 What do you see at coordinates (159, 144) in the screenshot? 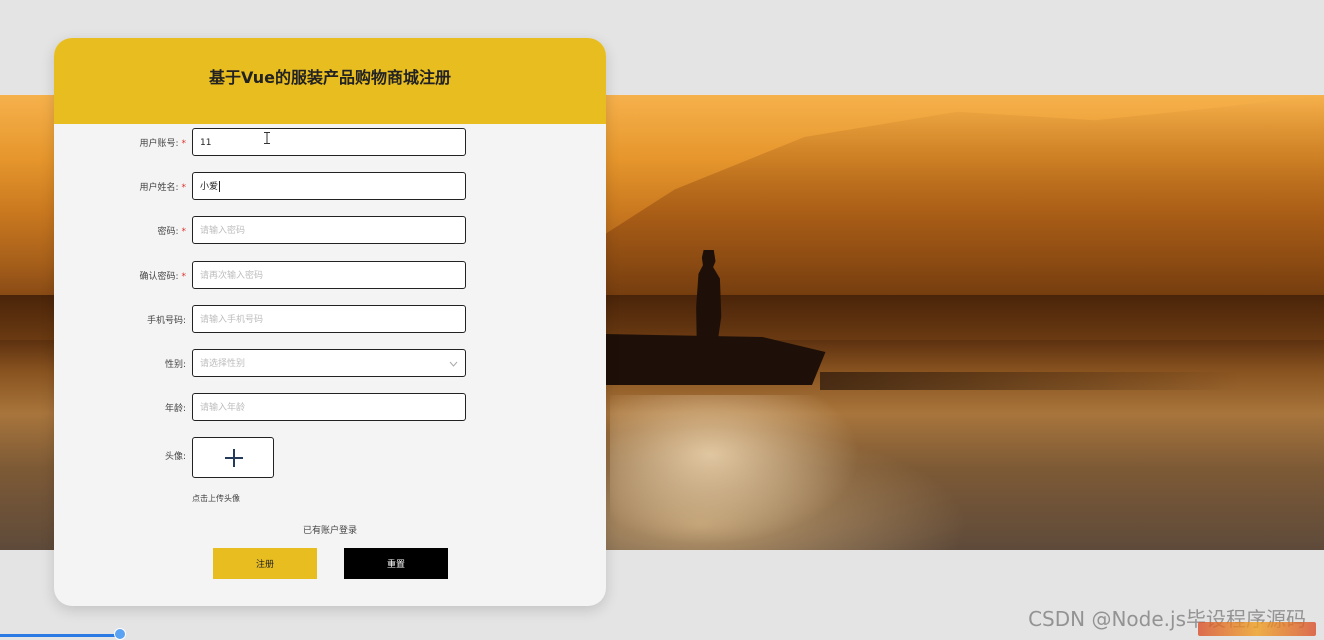
I see `field-label-account: 用户账号:` at bounding box center [159, 144].